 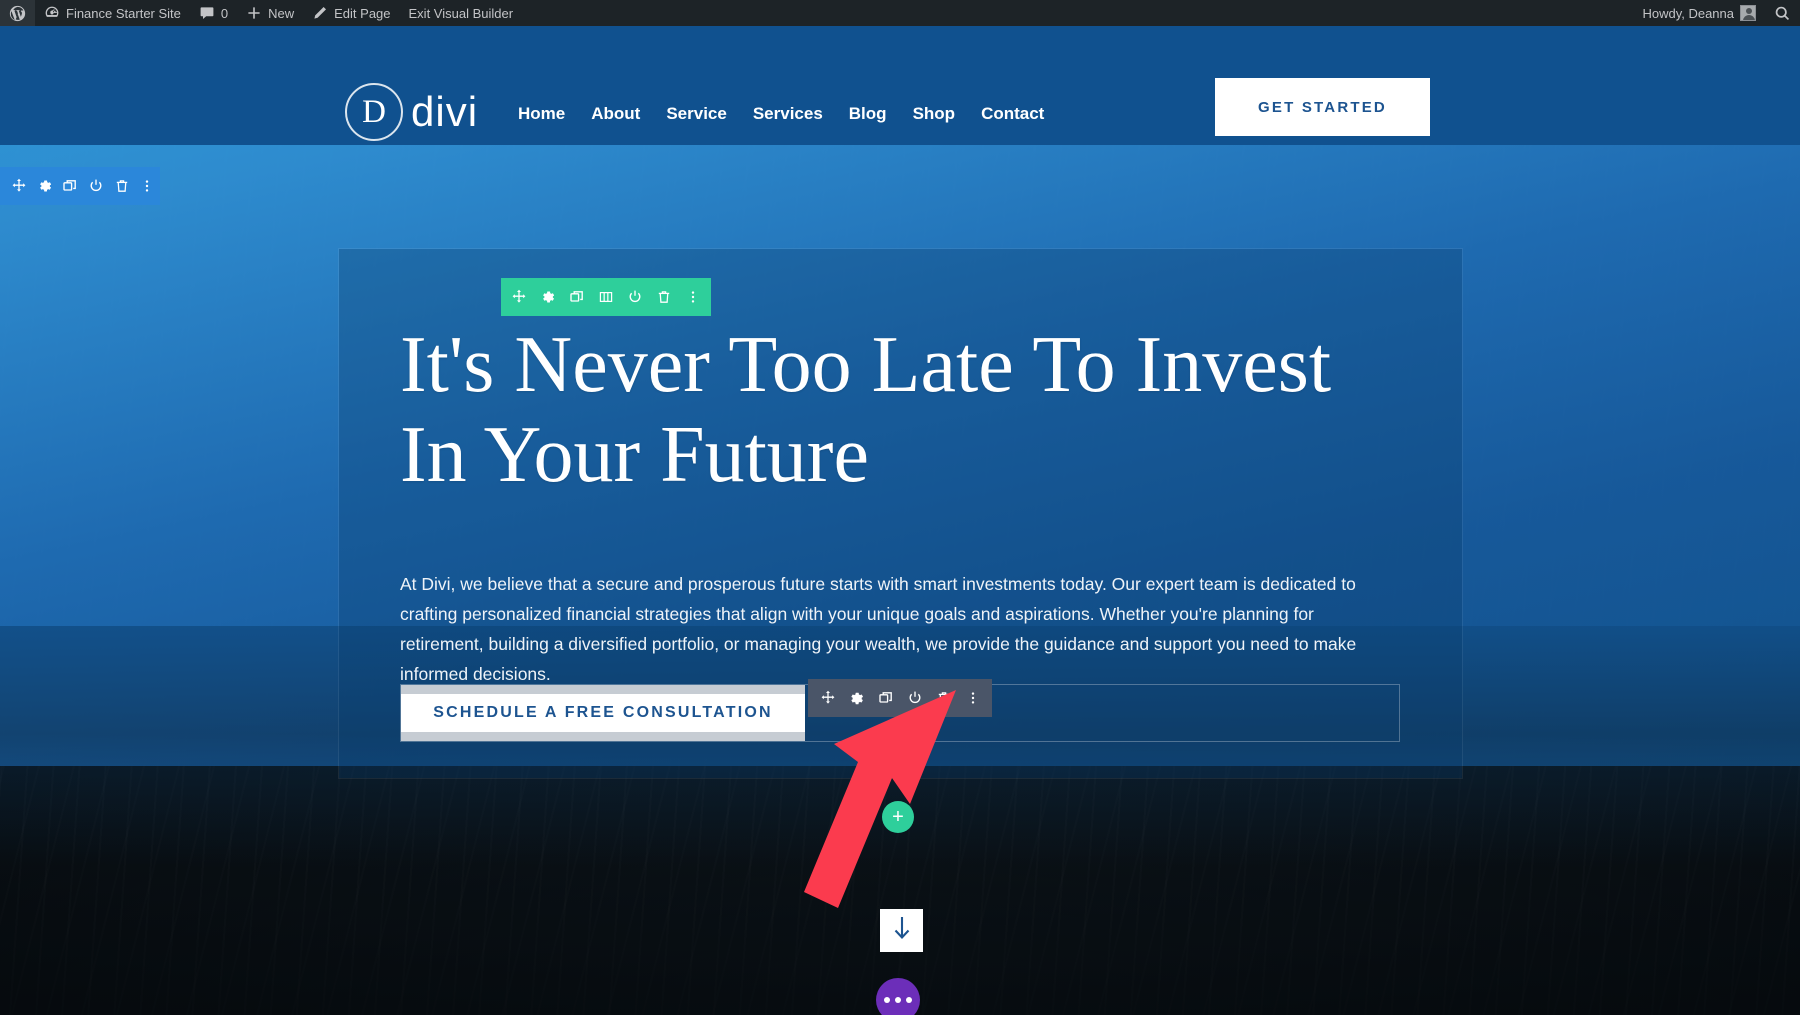 I want to click on site-logo: D divi, so click(x=411, y=112).